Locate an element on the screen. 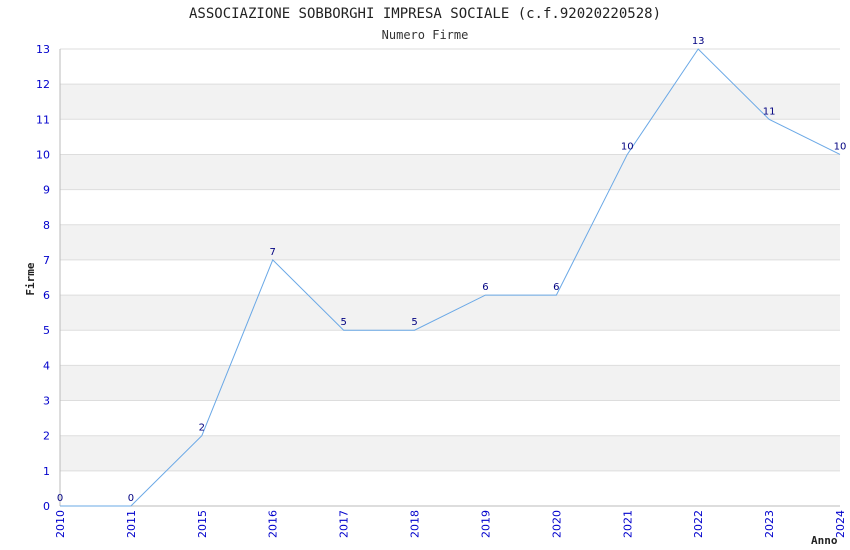 The image size is (850, 550). y-axis-title: Firme is located at coordinates (30, 278).